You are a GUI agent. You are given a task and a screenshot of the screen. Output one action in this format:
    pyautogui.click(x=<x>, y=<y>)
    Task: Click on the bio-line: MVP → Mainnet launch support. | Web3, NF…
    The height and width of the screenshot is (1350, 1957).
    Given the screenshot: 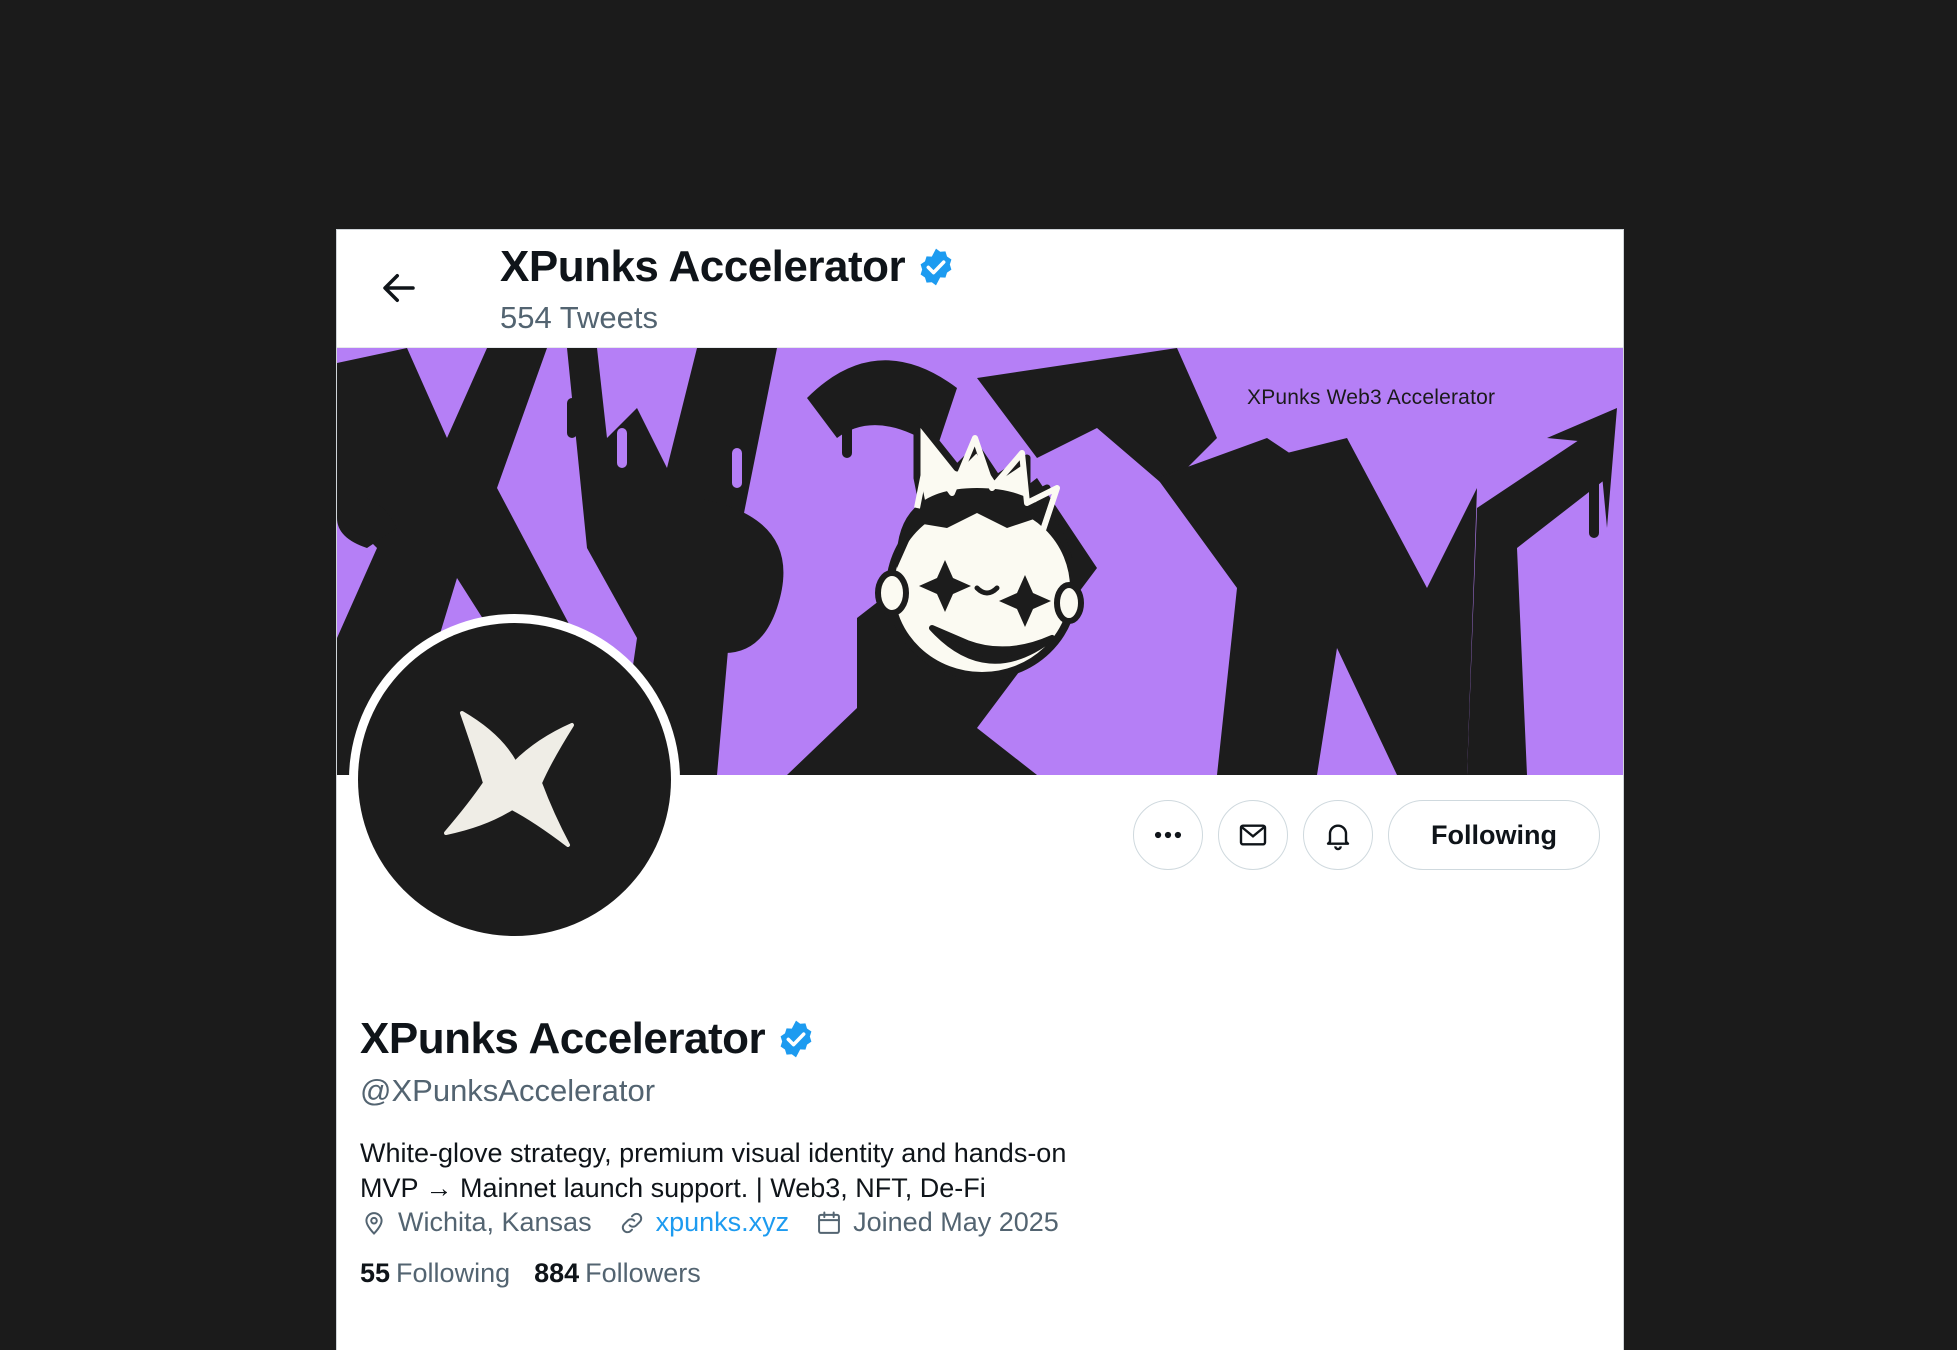 What is the action you would take?
    pyautogui.click(x=673, y=1188)
    